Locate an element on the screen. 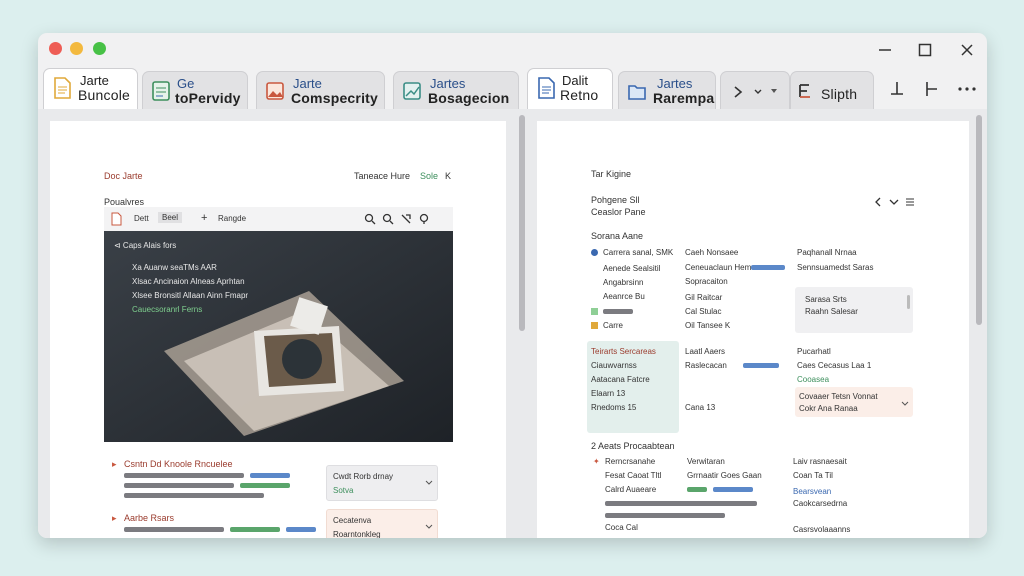 The height and width of the screenshot is (576, 1024). list-item: Rerncrsanahe is located at coordinates (630, 461).